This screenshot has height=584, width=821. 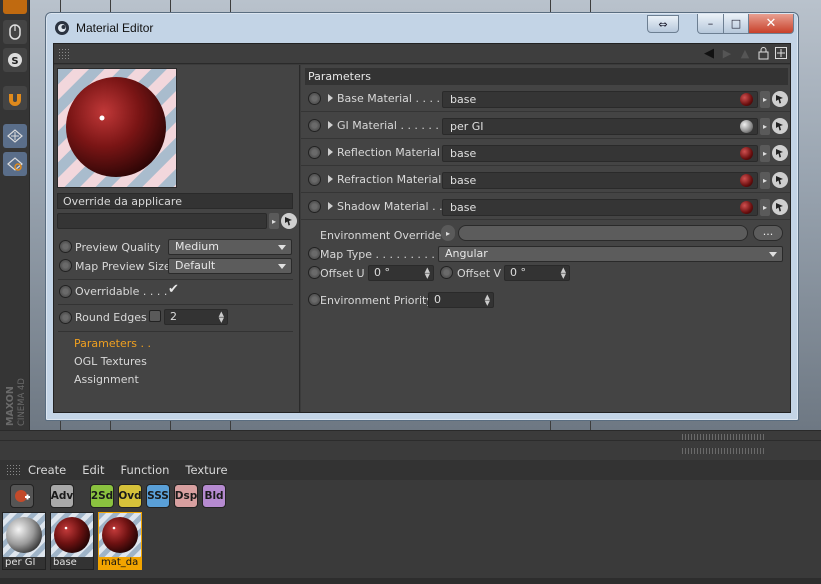 I want to click on material-link-field, so click(x=162, y=221).